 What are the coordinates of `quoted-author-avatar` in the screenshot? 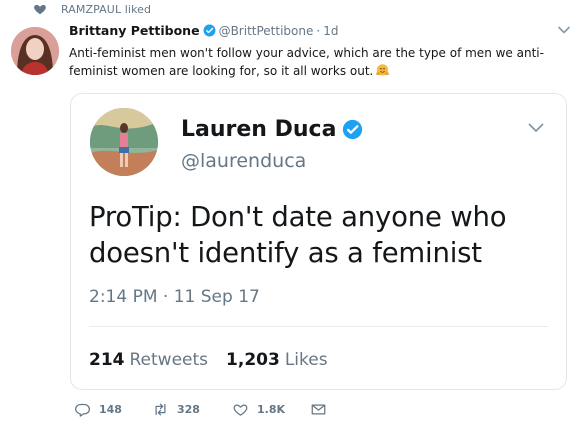 It's located at (124, 142).